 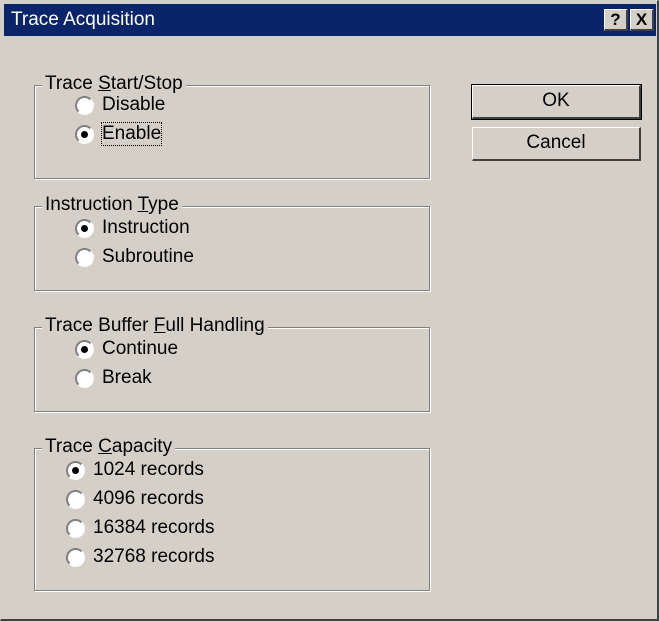 I want to click on cancel-button: Cancel, so click(x=556, y=144).